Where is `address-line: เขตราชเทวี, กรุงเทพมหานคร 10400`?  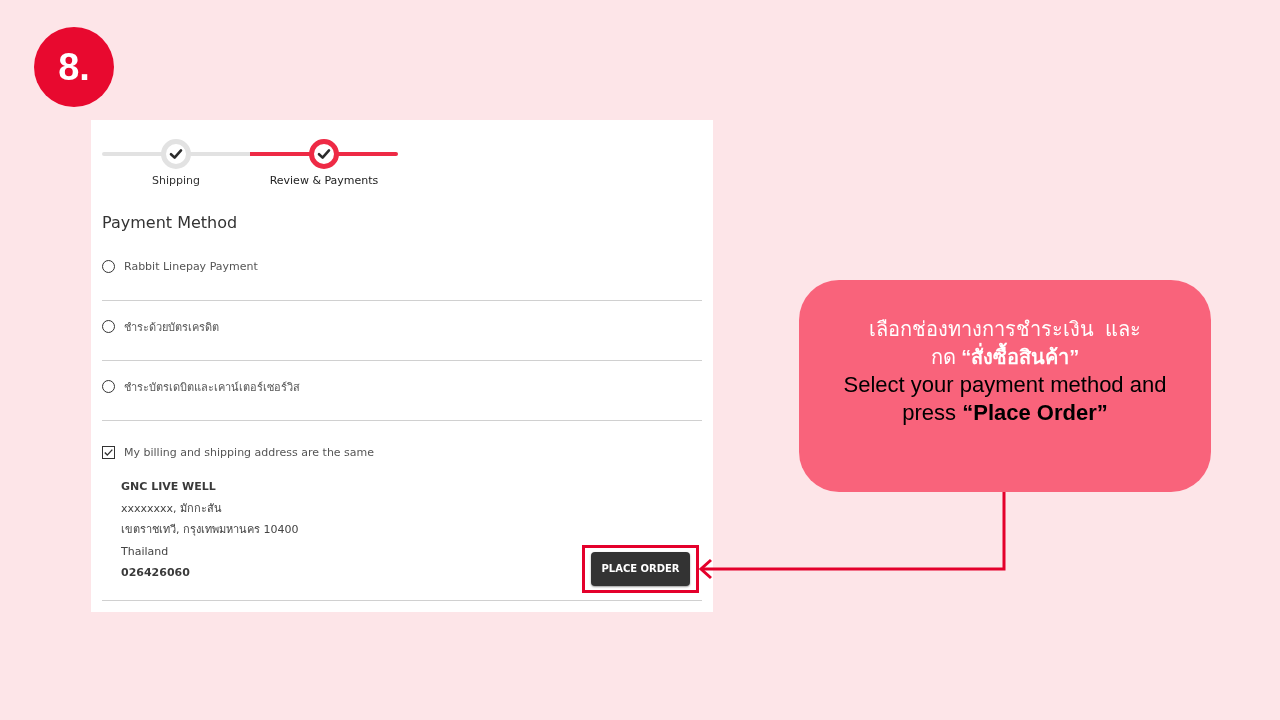
address-line: เขตราชเทวี, กรุงเทพมหานคร 10400 is located at coordinates (210, 530).